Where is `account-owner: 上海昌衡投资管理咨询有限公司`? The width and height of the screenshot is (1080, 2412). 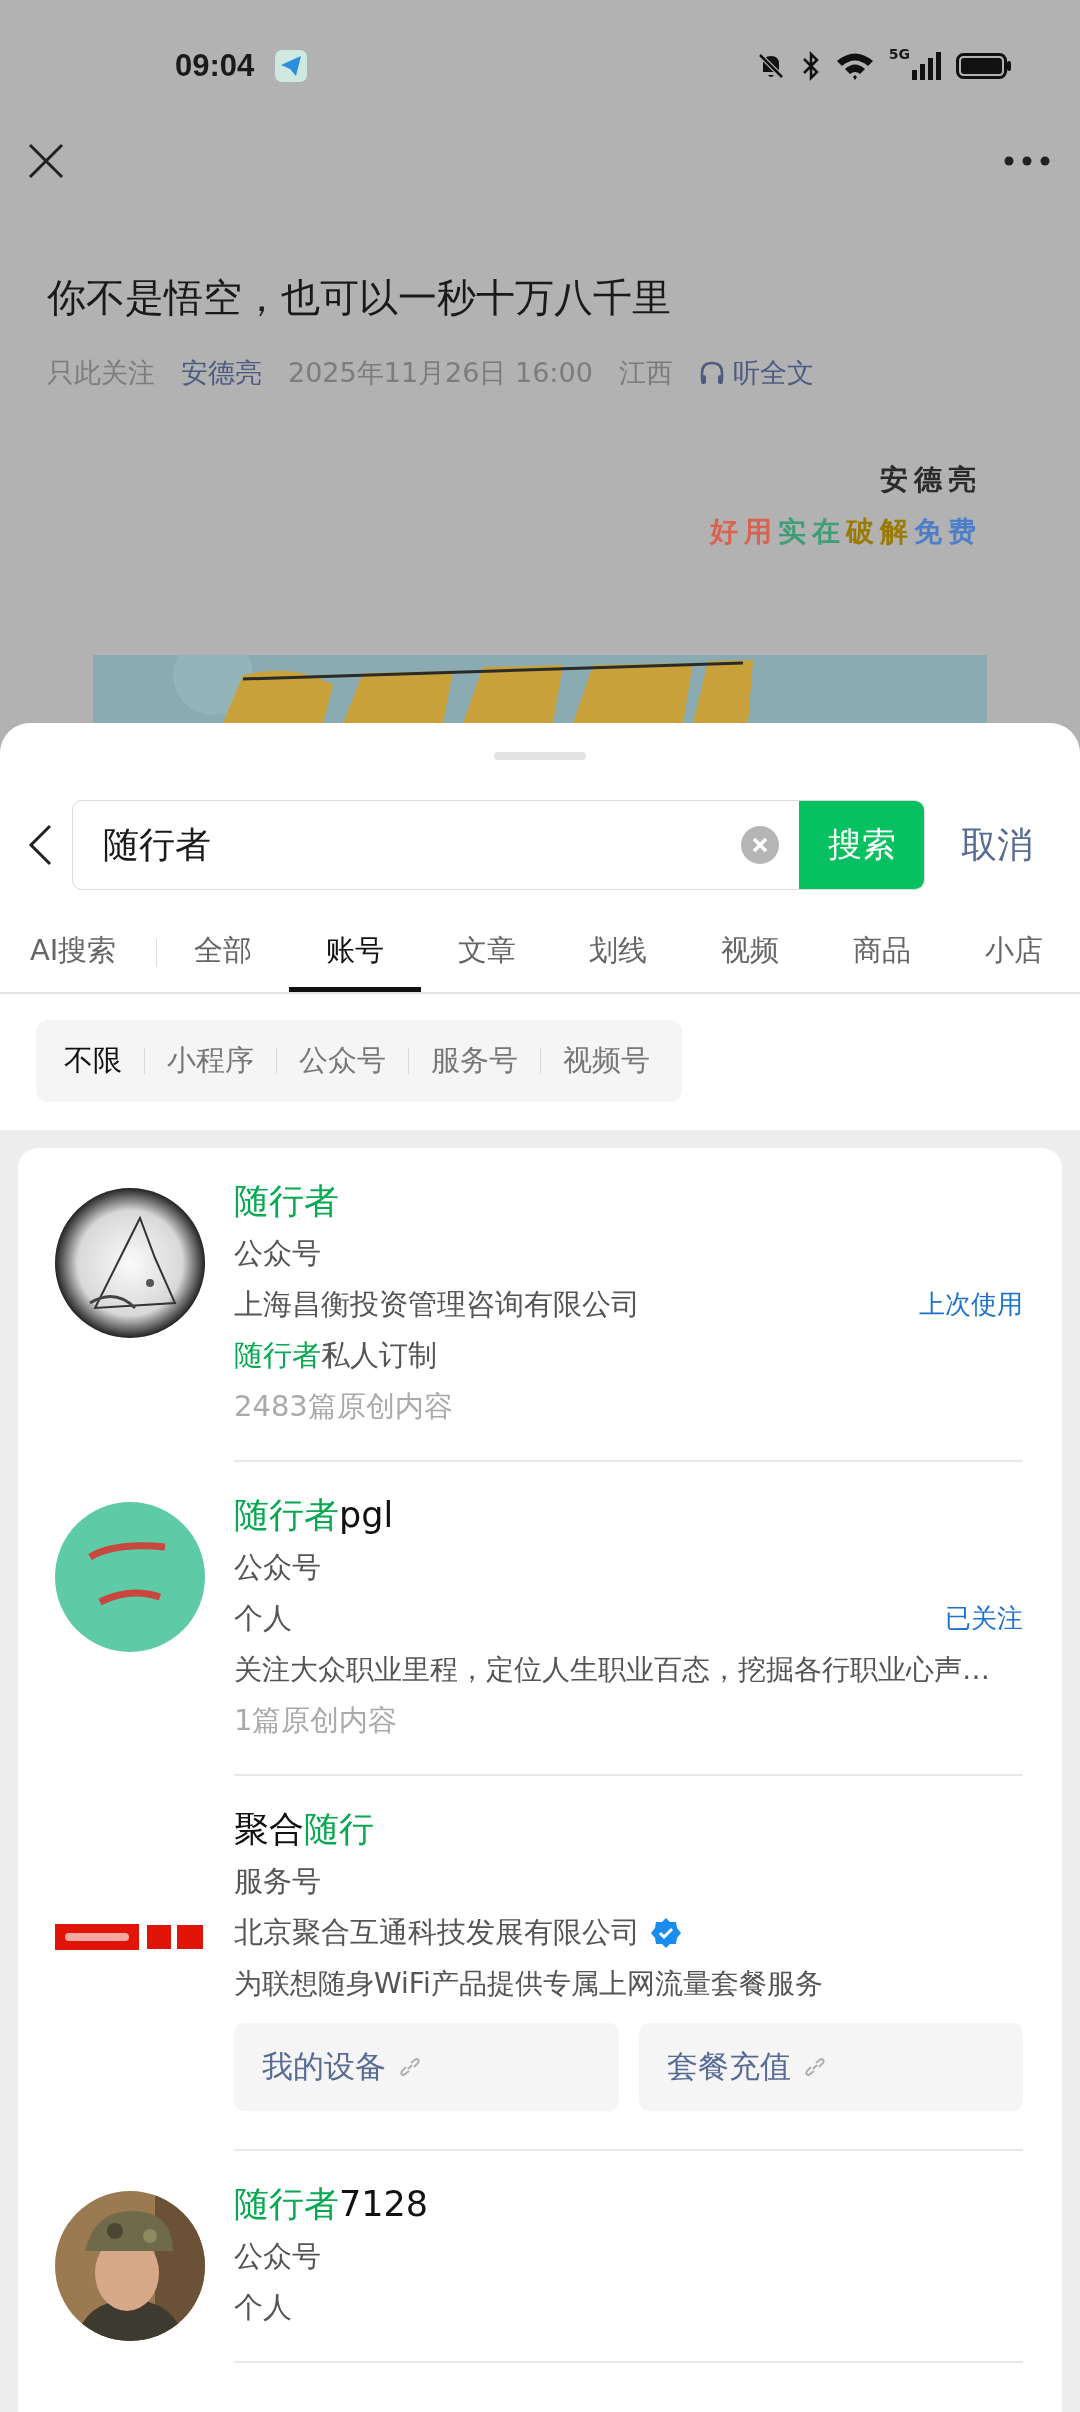 account-owner: 上海昌衡投资管理咨询有限公司 is located at coordinates (437, 1304).